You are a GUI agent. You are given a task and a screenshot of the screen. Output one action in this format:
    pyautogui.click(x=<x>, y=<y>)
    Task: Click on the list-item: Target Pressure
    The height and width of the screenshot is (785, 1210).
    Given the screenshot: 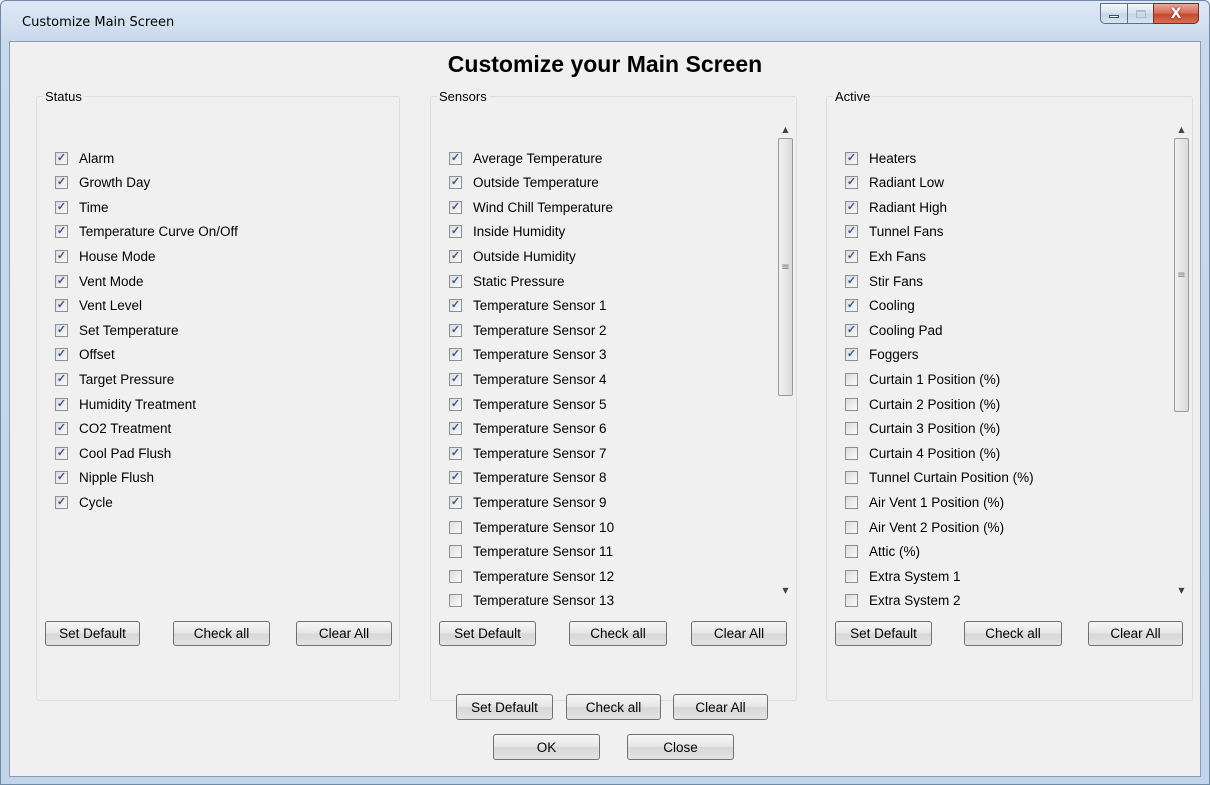 What is the action you would take?
    pyautogui.click(x=114, y=379)
    